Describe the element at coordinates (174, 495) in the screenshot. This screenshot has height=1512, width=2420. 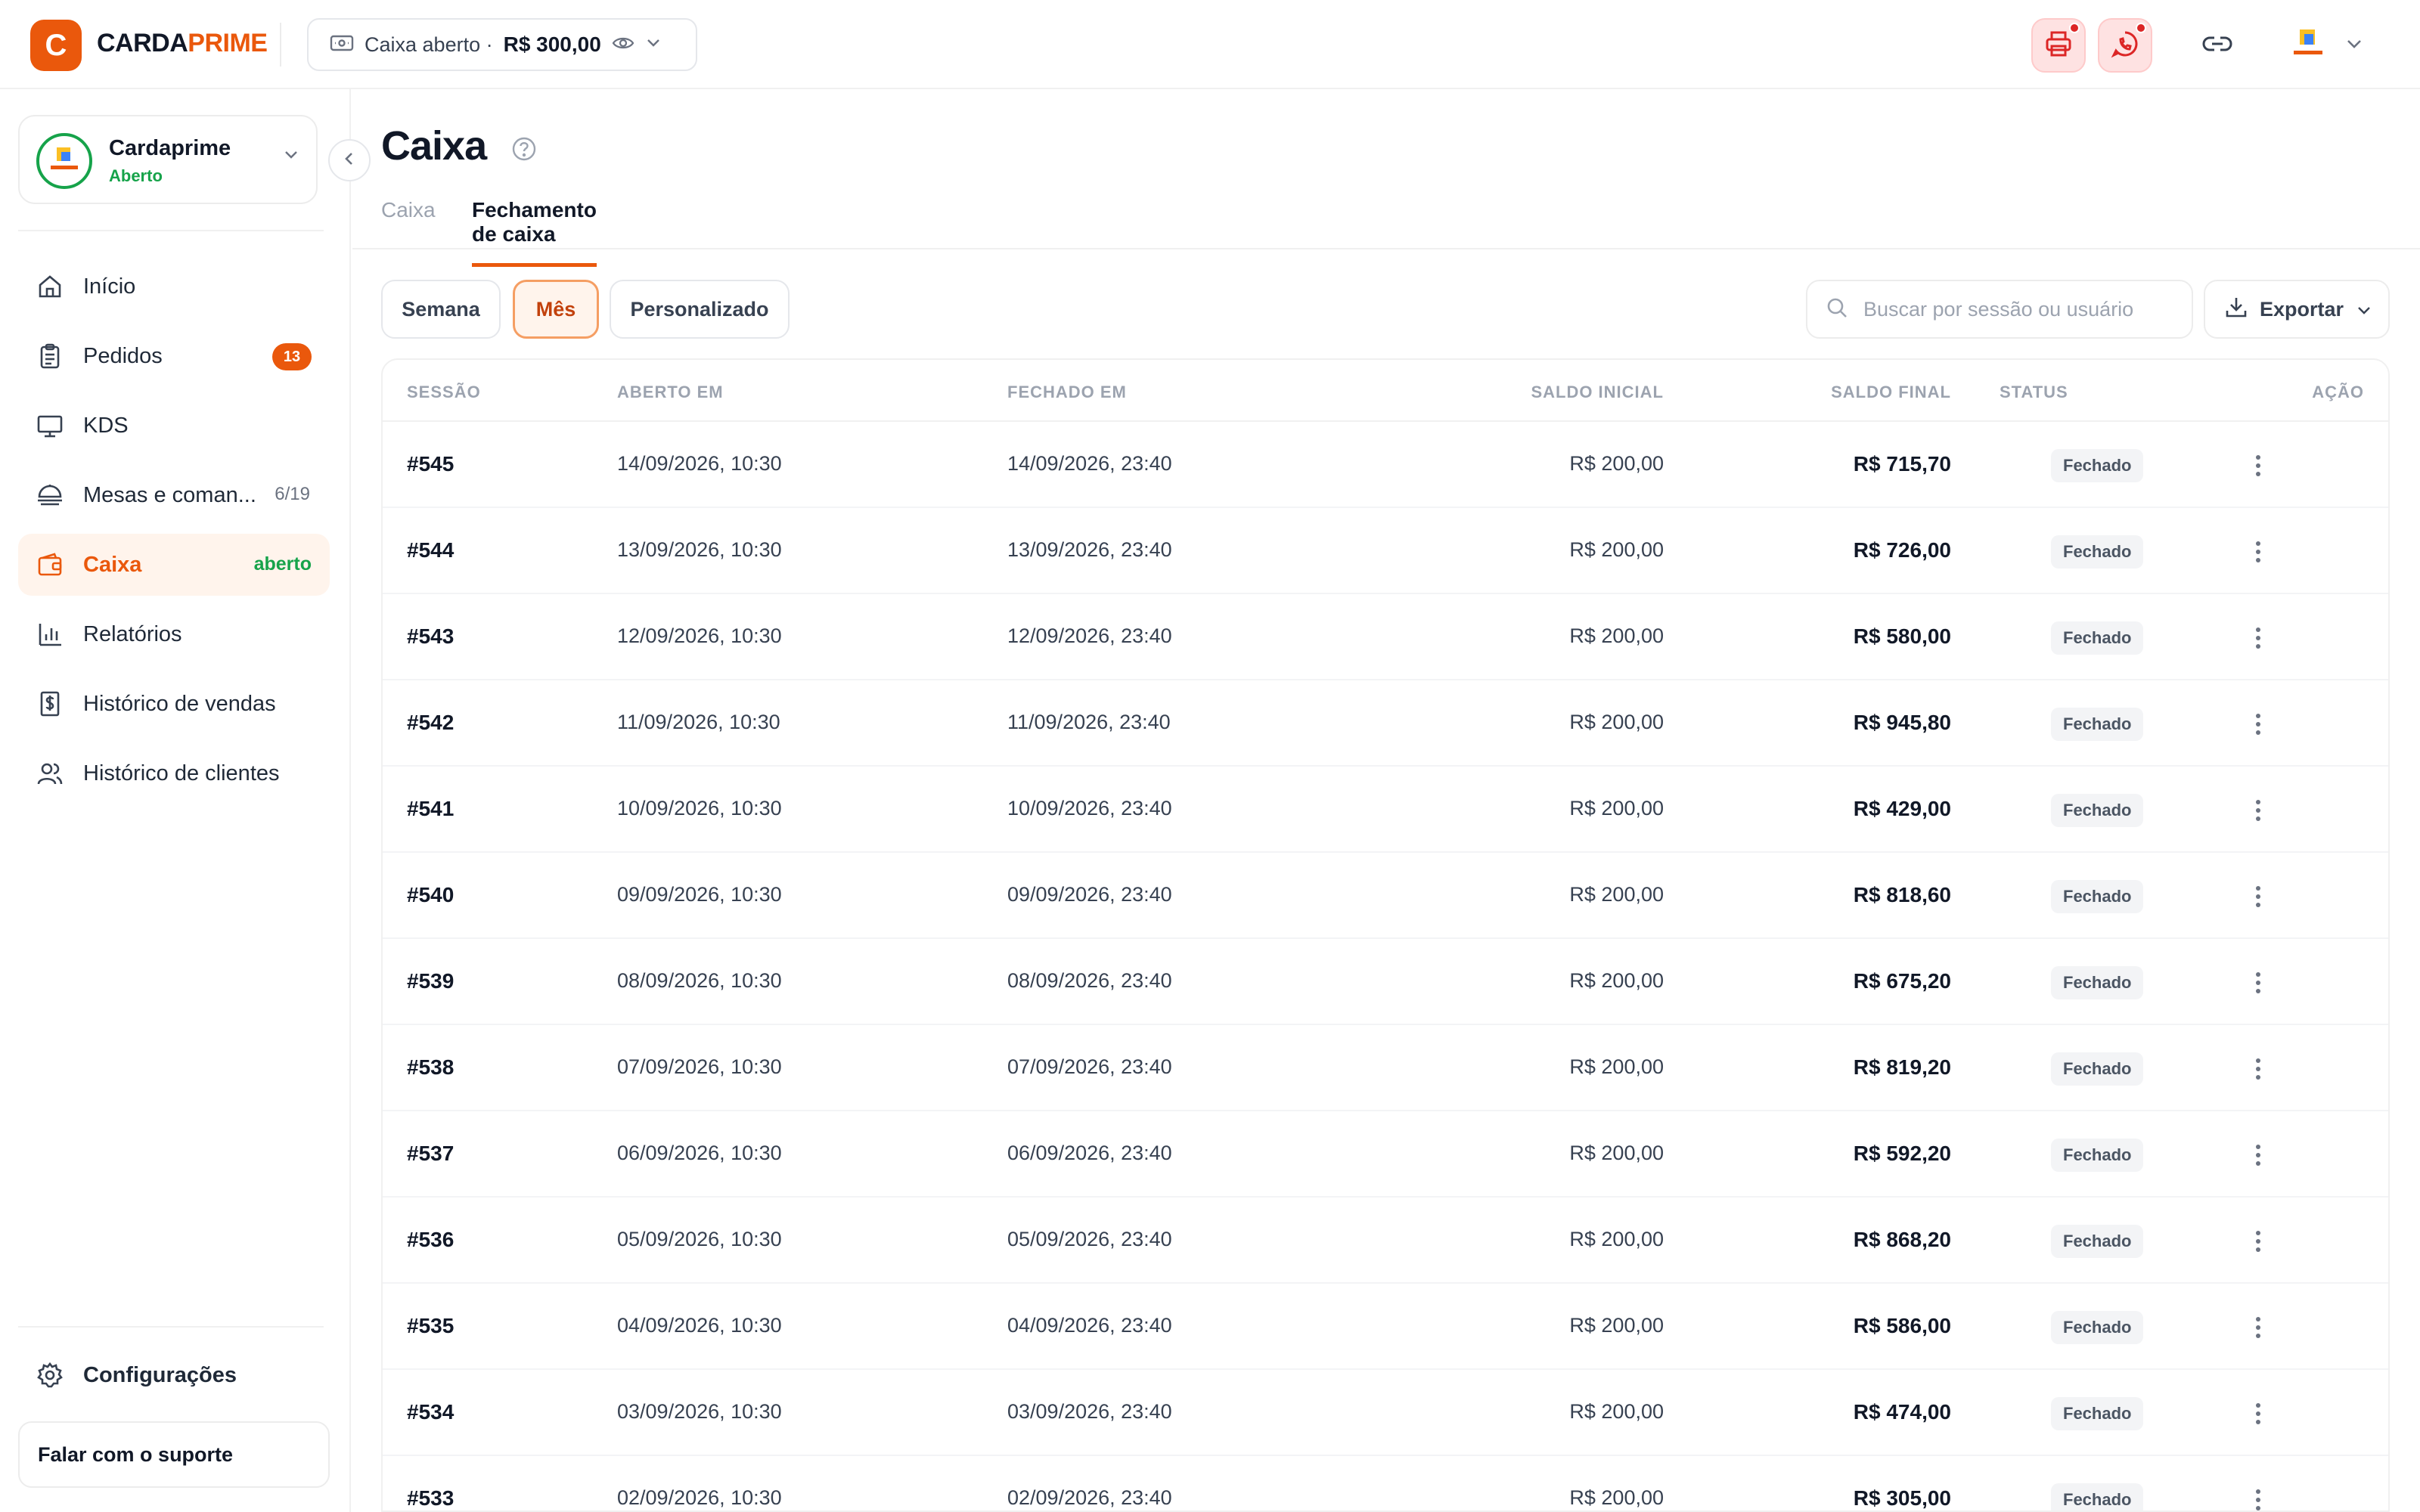
I see `sidebar-item-mesas: Mesas e coman... 6/19` at that location.